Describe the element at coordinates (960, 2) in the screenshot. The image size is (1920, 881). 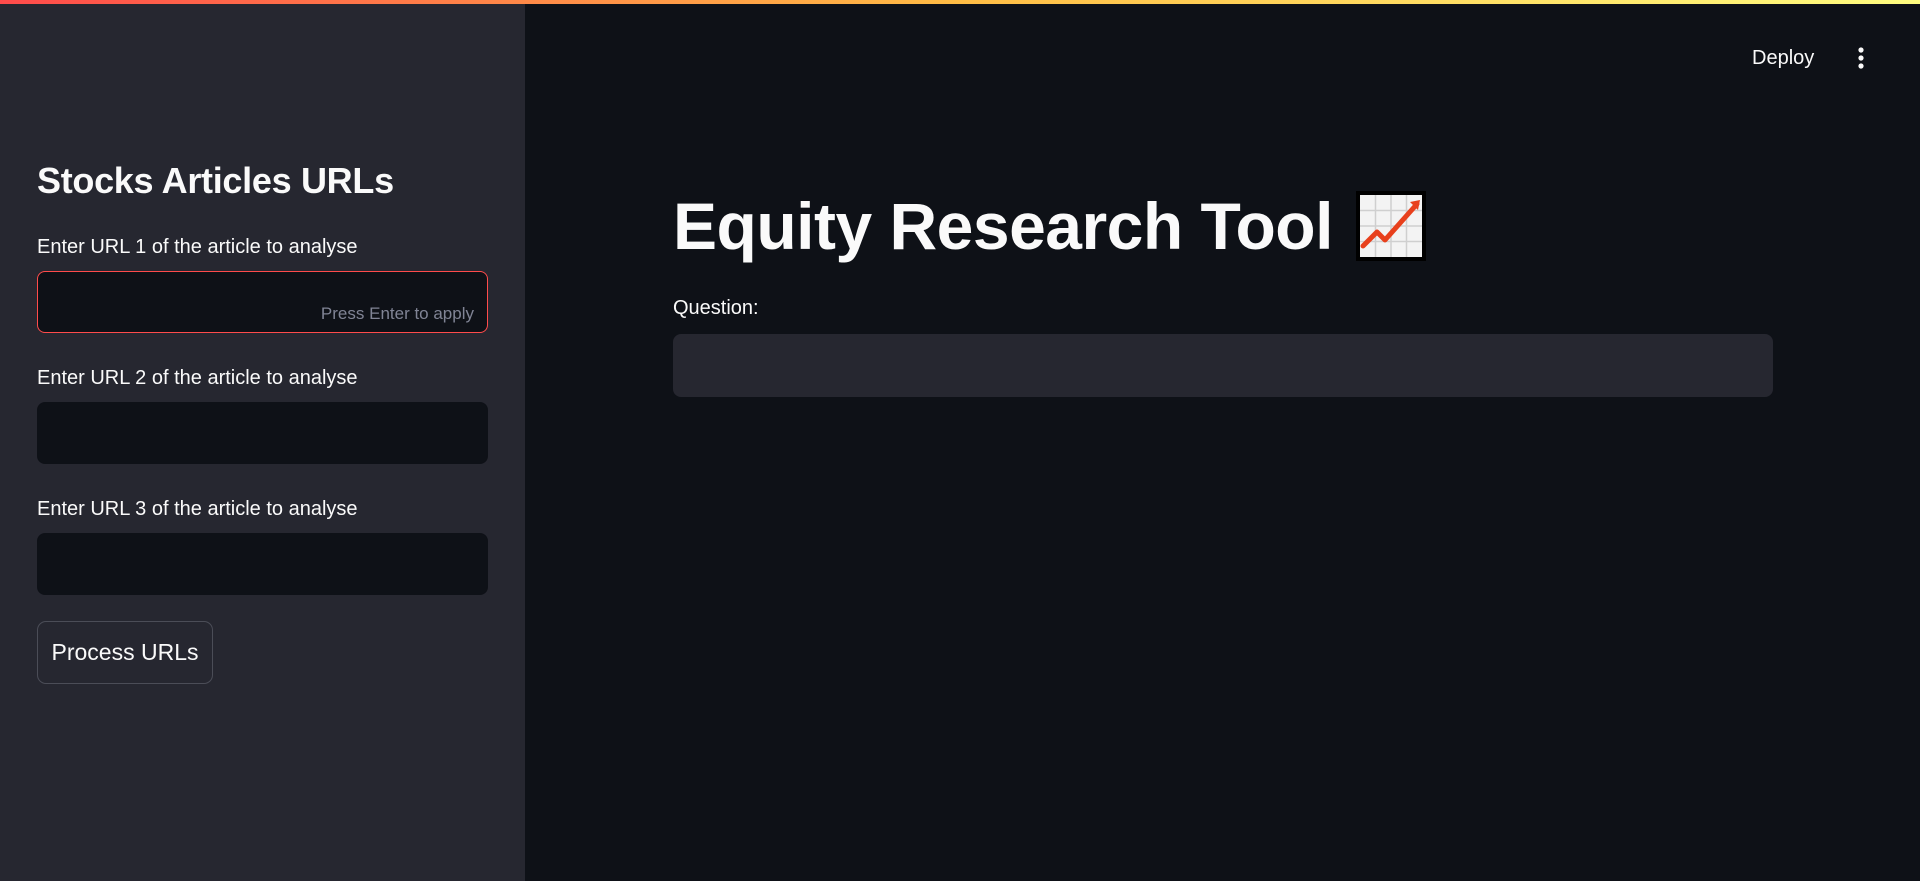
I see `top-decoration-bar` at that location.